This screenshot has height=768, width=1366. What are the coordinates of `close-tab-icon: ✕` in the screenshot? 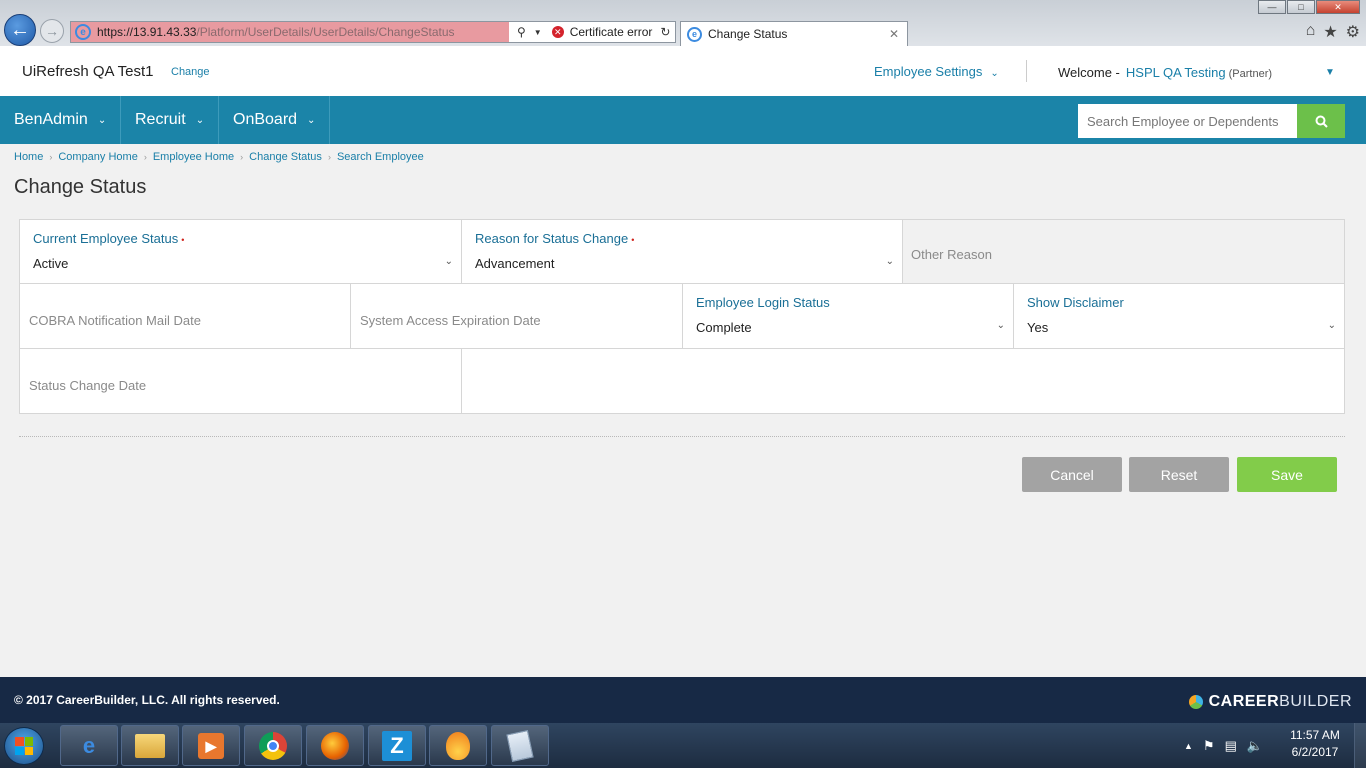 It's located at (894, 34).